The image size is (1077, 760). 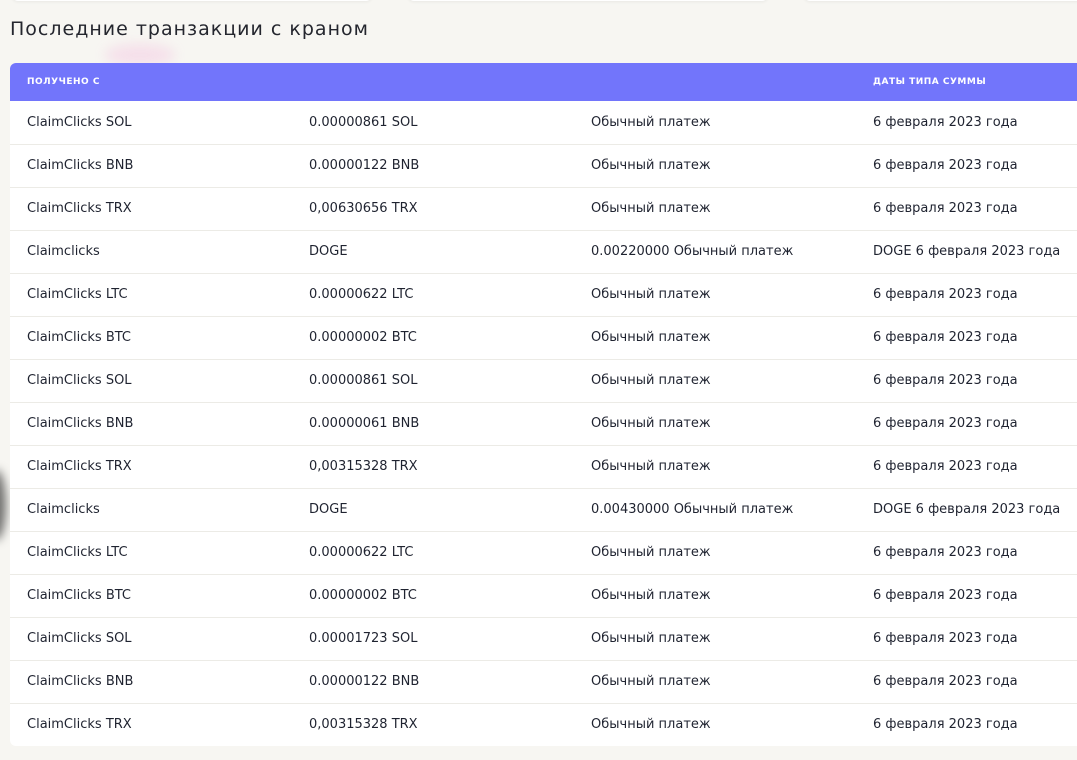 I want to click on header-type, so click(x=715, y=82).